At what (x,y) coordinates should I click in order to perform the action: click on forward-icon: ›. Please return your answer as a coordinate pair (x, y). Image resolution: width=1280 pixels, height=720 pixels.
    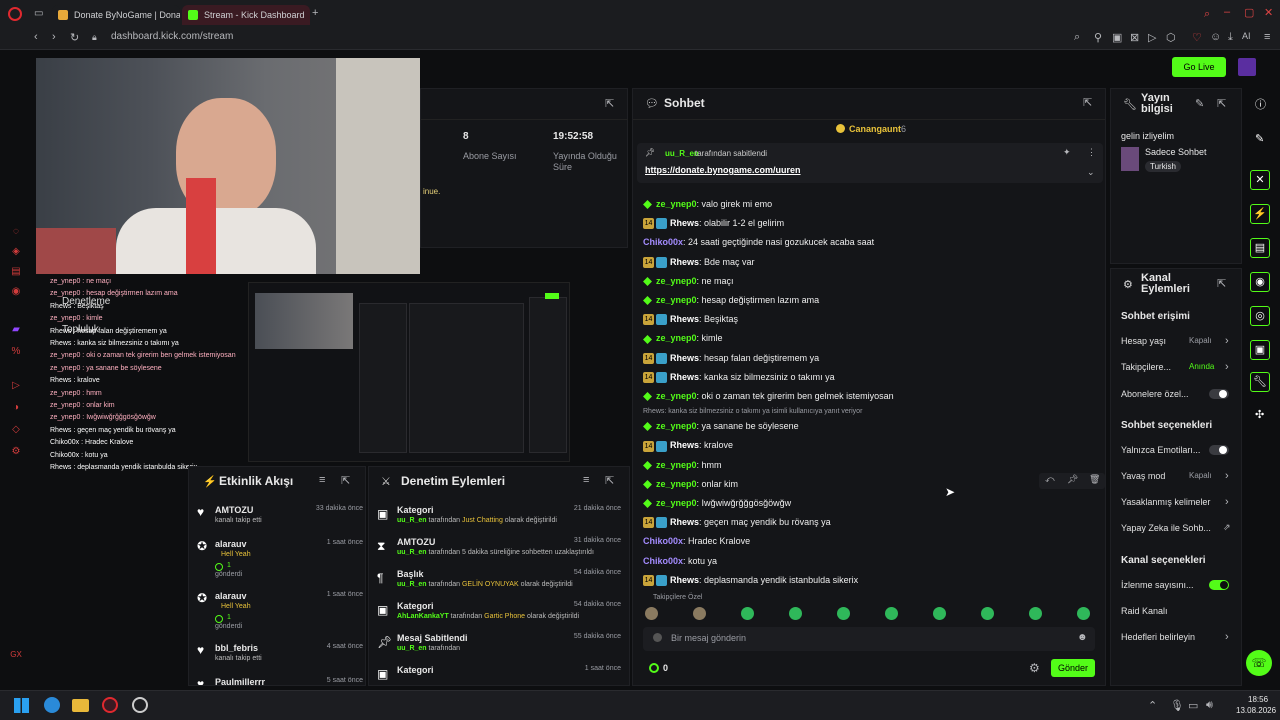
    Looking at the image, I should click on (54, 37).